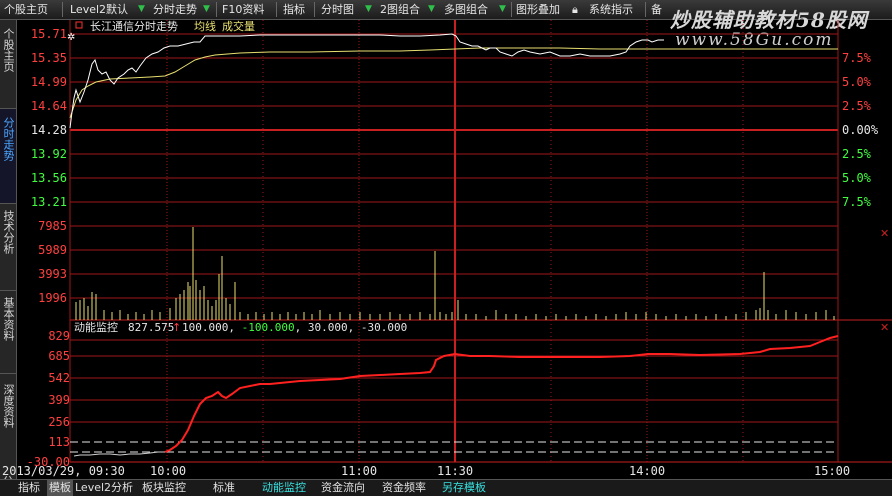 This screenshot has height=496, width=892. What do you see at coordinates (49, 106) in the screenshot?
I see `price-label: 14.64` at bounding box center [49, 106].